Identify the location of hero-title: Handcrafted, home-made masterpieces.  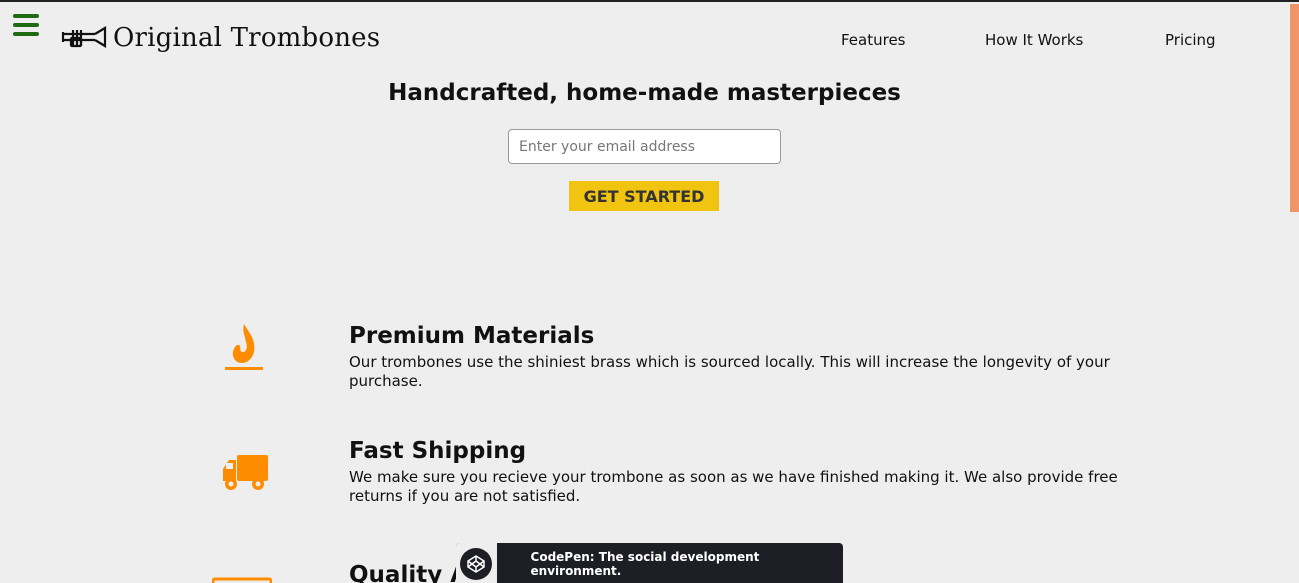
(644, 93).